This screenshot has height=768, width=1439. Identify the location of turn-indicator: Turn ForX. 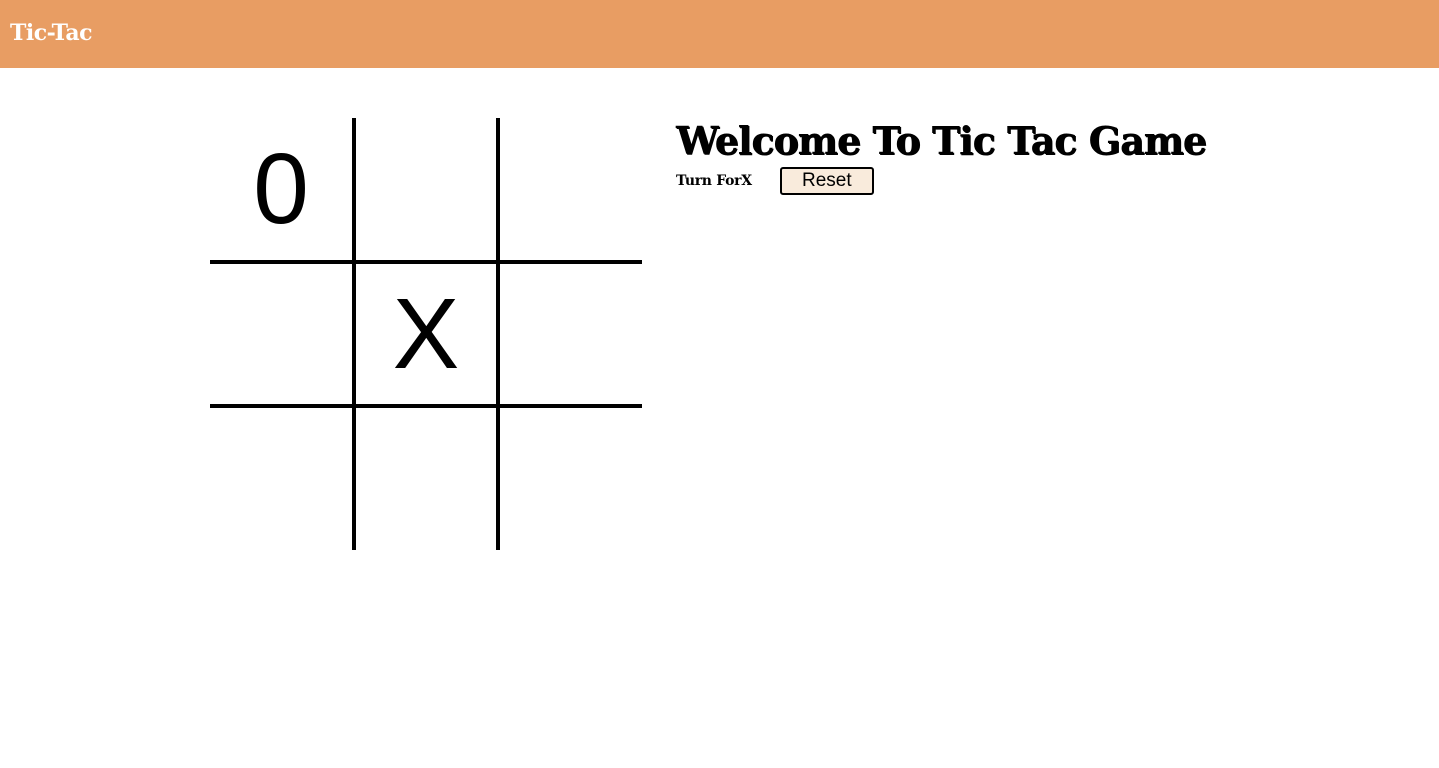
(714, 181).